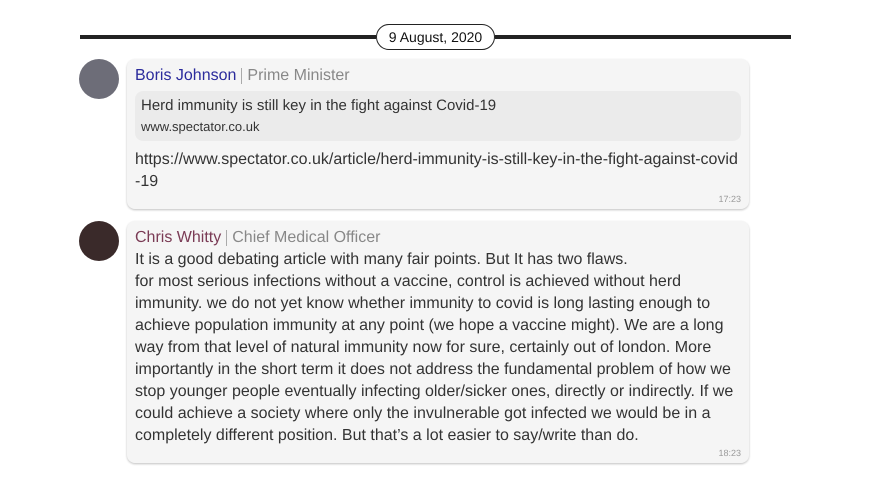 This screenshot has width=870, height=479. Describe the element at coordinates (319, 106) in the screenshot. I see `preview-title: Herd immunity is still key in the fight against Covid-19` at that location.